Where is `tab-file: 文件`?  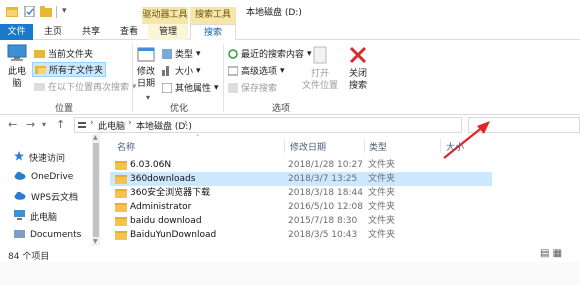 tab-file: 文件 is located at coordinates (16, 32).